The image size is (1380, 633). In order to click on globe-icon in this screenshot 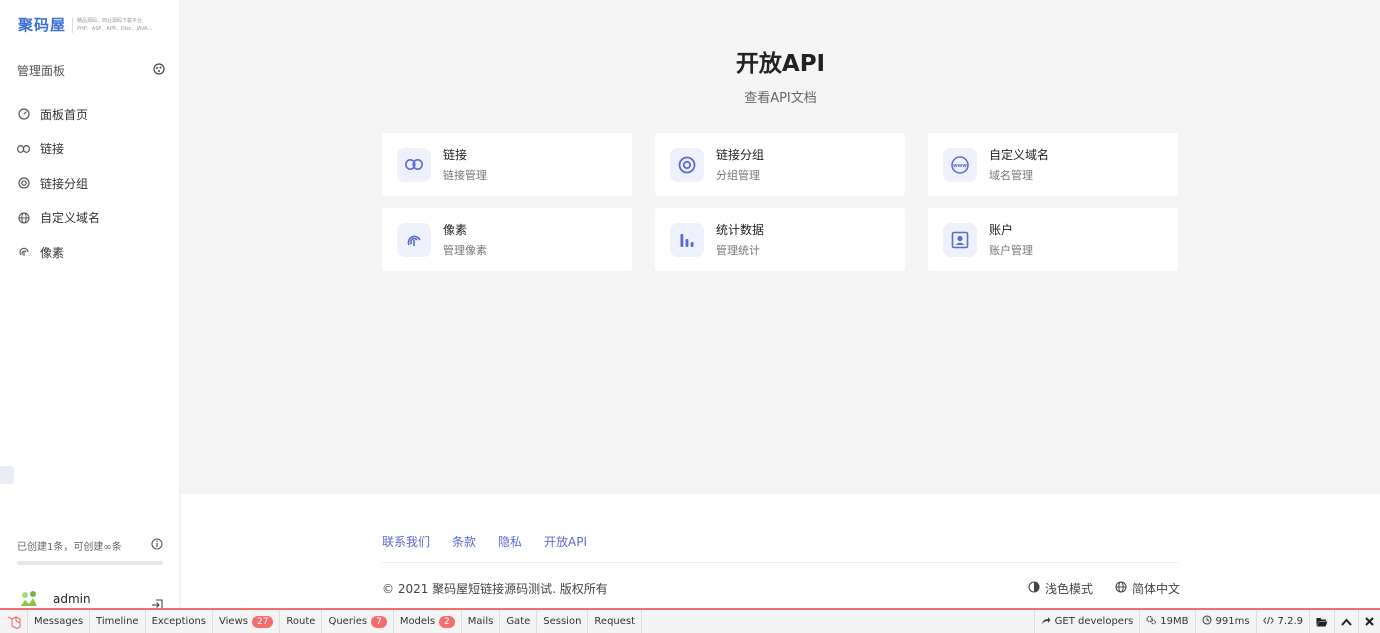, I will do `click(23, 217)`.